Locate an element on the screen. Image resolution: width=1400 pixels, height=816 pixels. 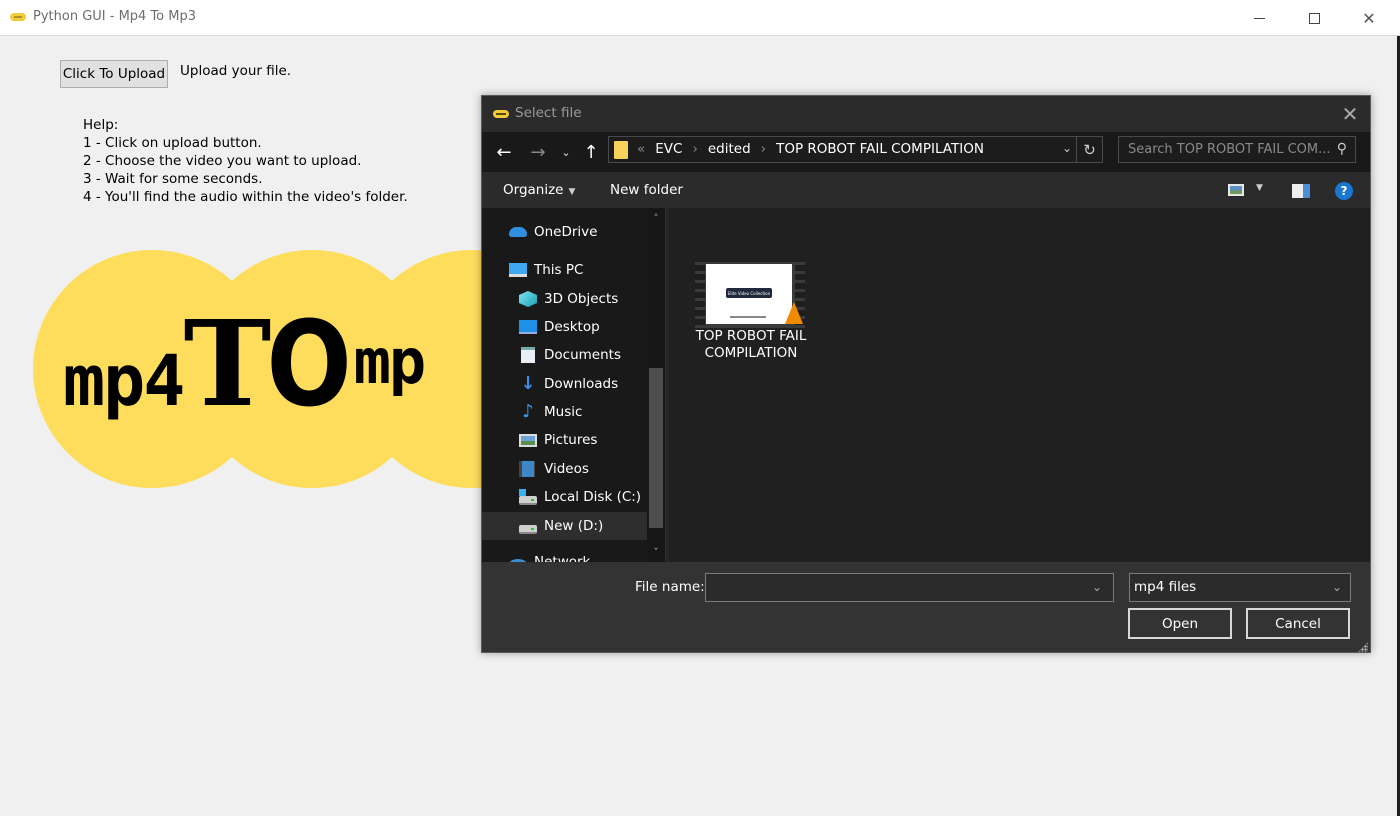
maximize-button is located at coordinates (1314, 18).